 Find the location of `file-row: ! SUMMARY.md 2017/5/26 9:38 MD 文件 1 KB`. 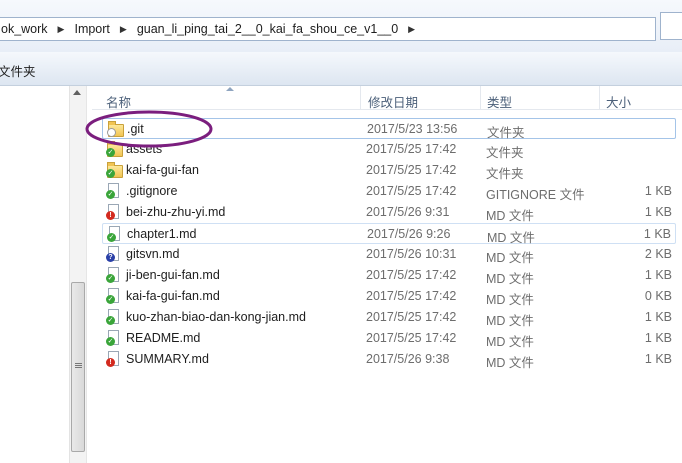

file-row: ! SUMMARY.md 2017/5/26 9:38 MD 文件 1 KB is located at coordinates (389, 359).